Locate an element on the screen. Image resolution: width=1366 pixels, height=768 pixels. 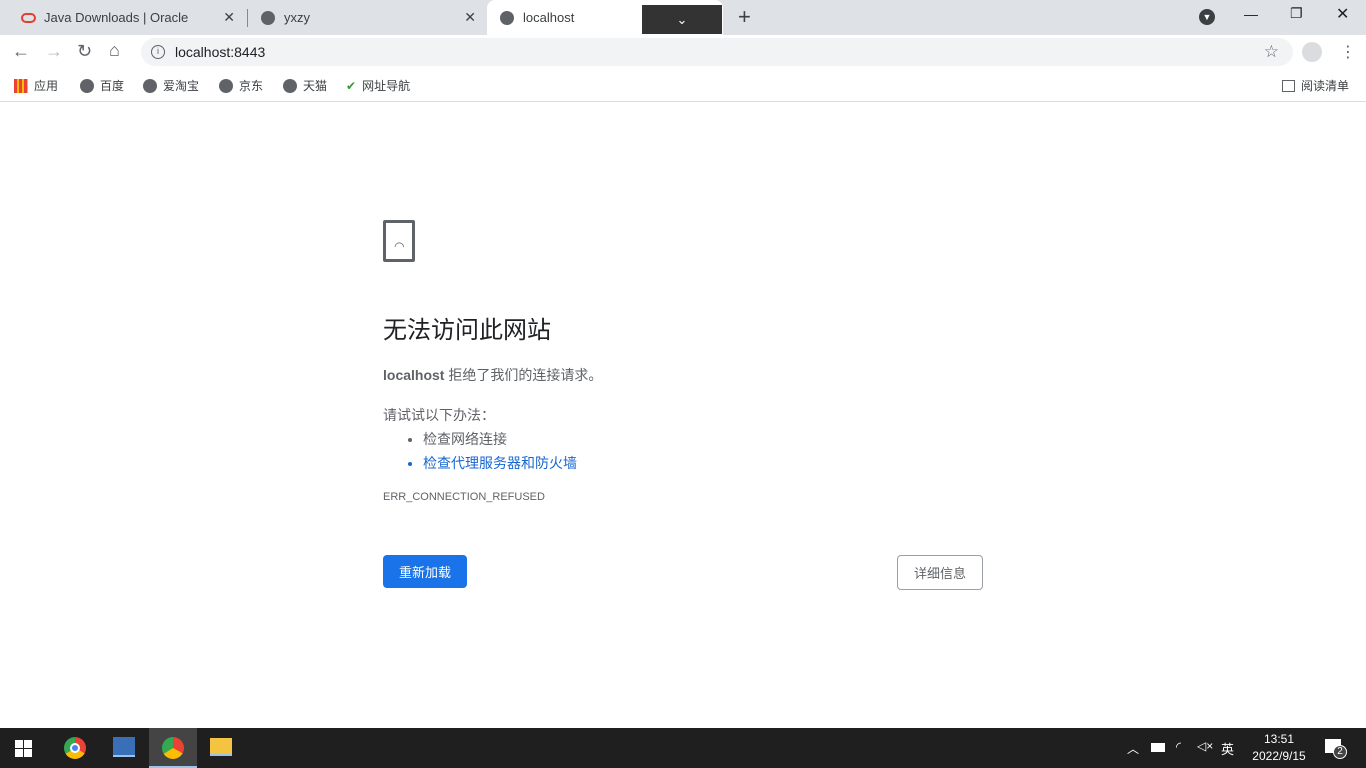
bookmark-tmall: 天猫 is located at coordinates (305, 85).